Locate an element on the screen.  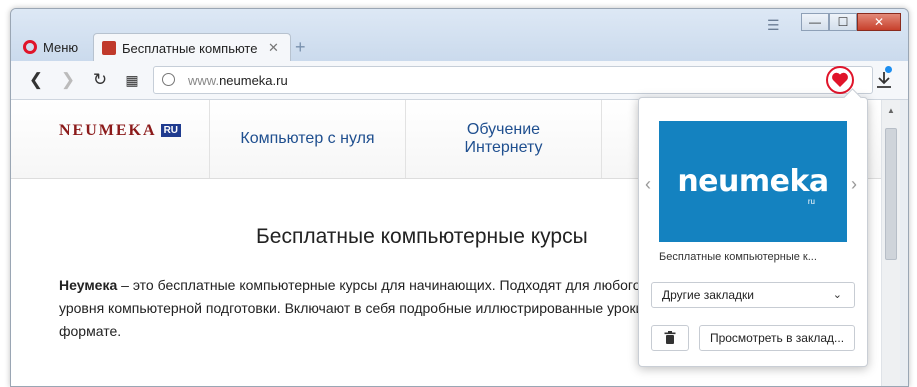
menu-label: Меню is located at coordinates (61, 47).